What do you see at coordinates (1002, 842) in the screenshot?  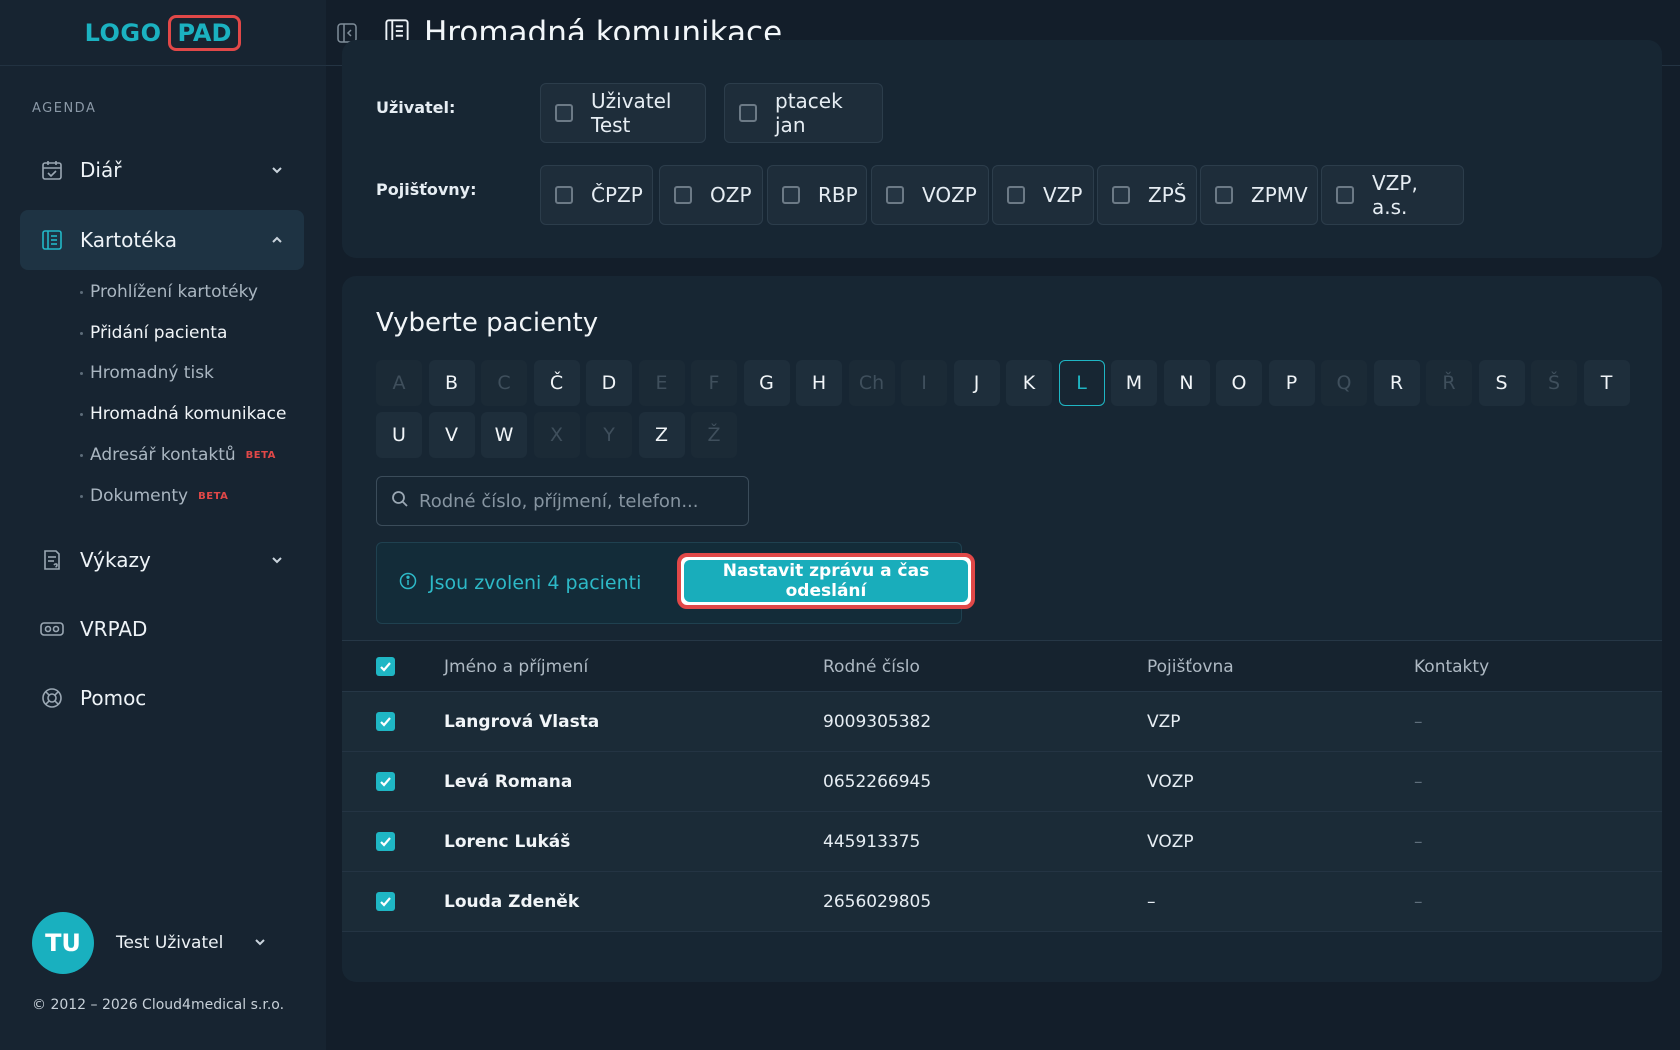 I see `table-row: Lorenc Lukáš 445913375 VOZP –` at bounding box center [1002, 842].